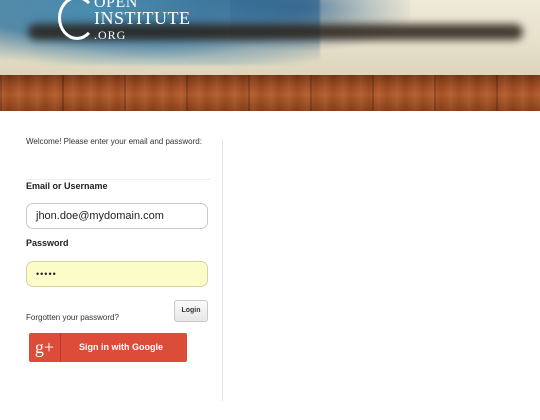 The image size is (540, 420). What do you see at coordinates (45, 347) in the screenshot?
I see `google-plus-icon: g+` at bounding box center [45, 347].